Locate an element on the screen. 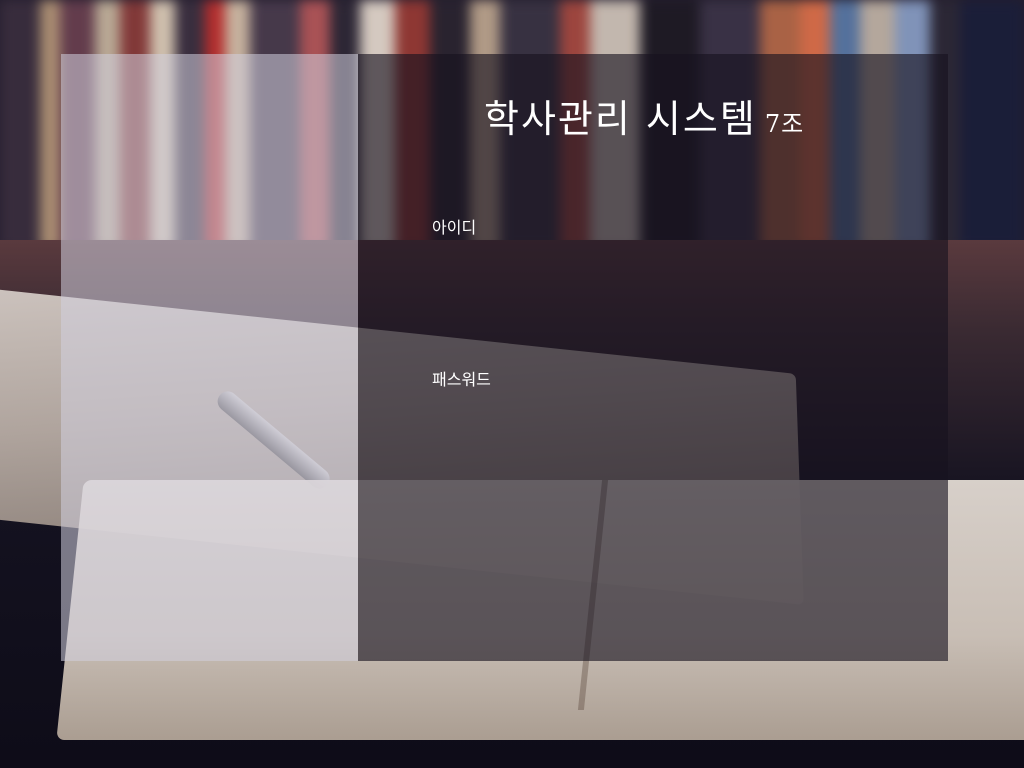 Image resolution: width=1024 pixels, height=768 pixels. id-input is located at coordinates (642, 263).